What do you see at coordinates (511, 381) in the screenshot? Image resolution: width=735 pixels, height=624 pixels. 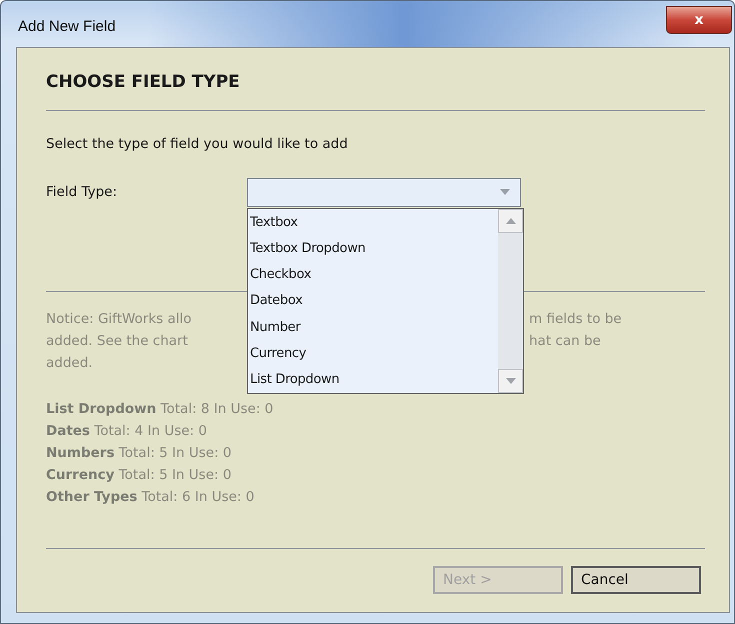 I see `scroll-down-icon` at bounding box center [511, 381].